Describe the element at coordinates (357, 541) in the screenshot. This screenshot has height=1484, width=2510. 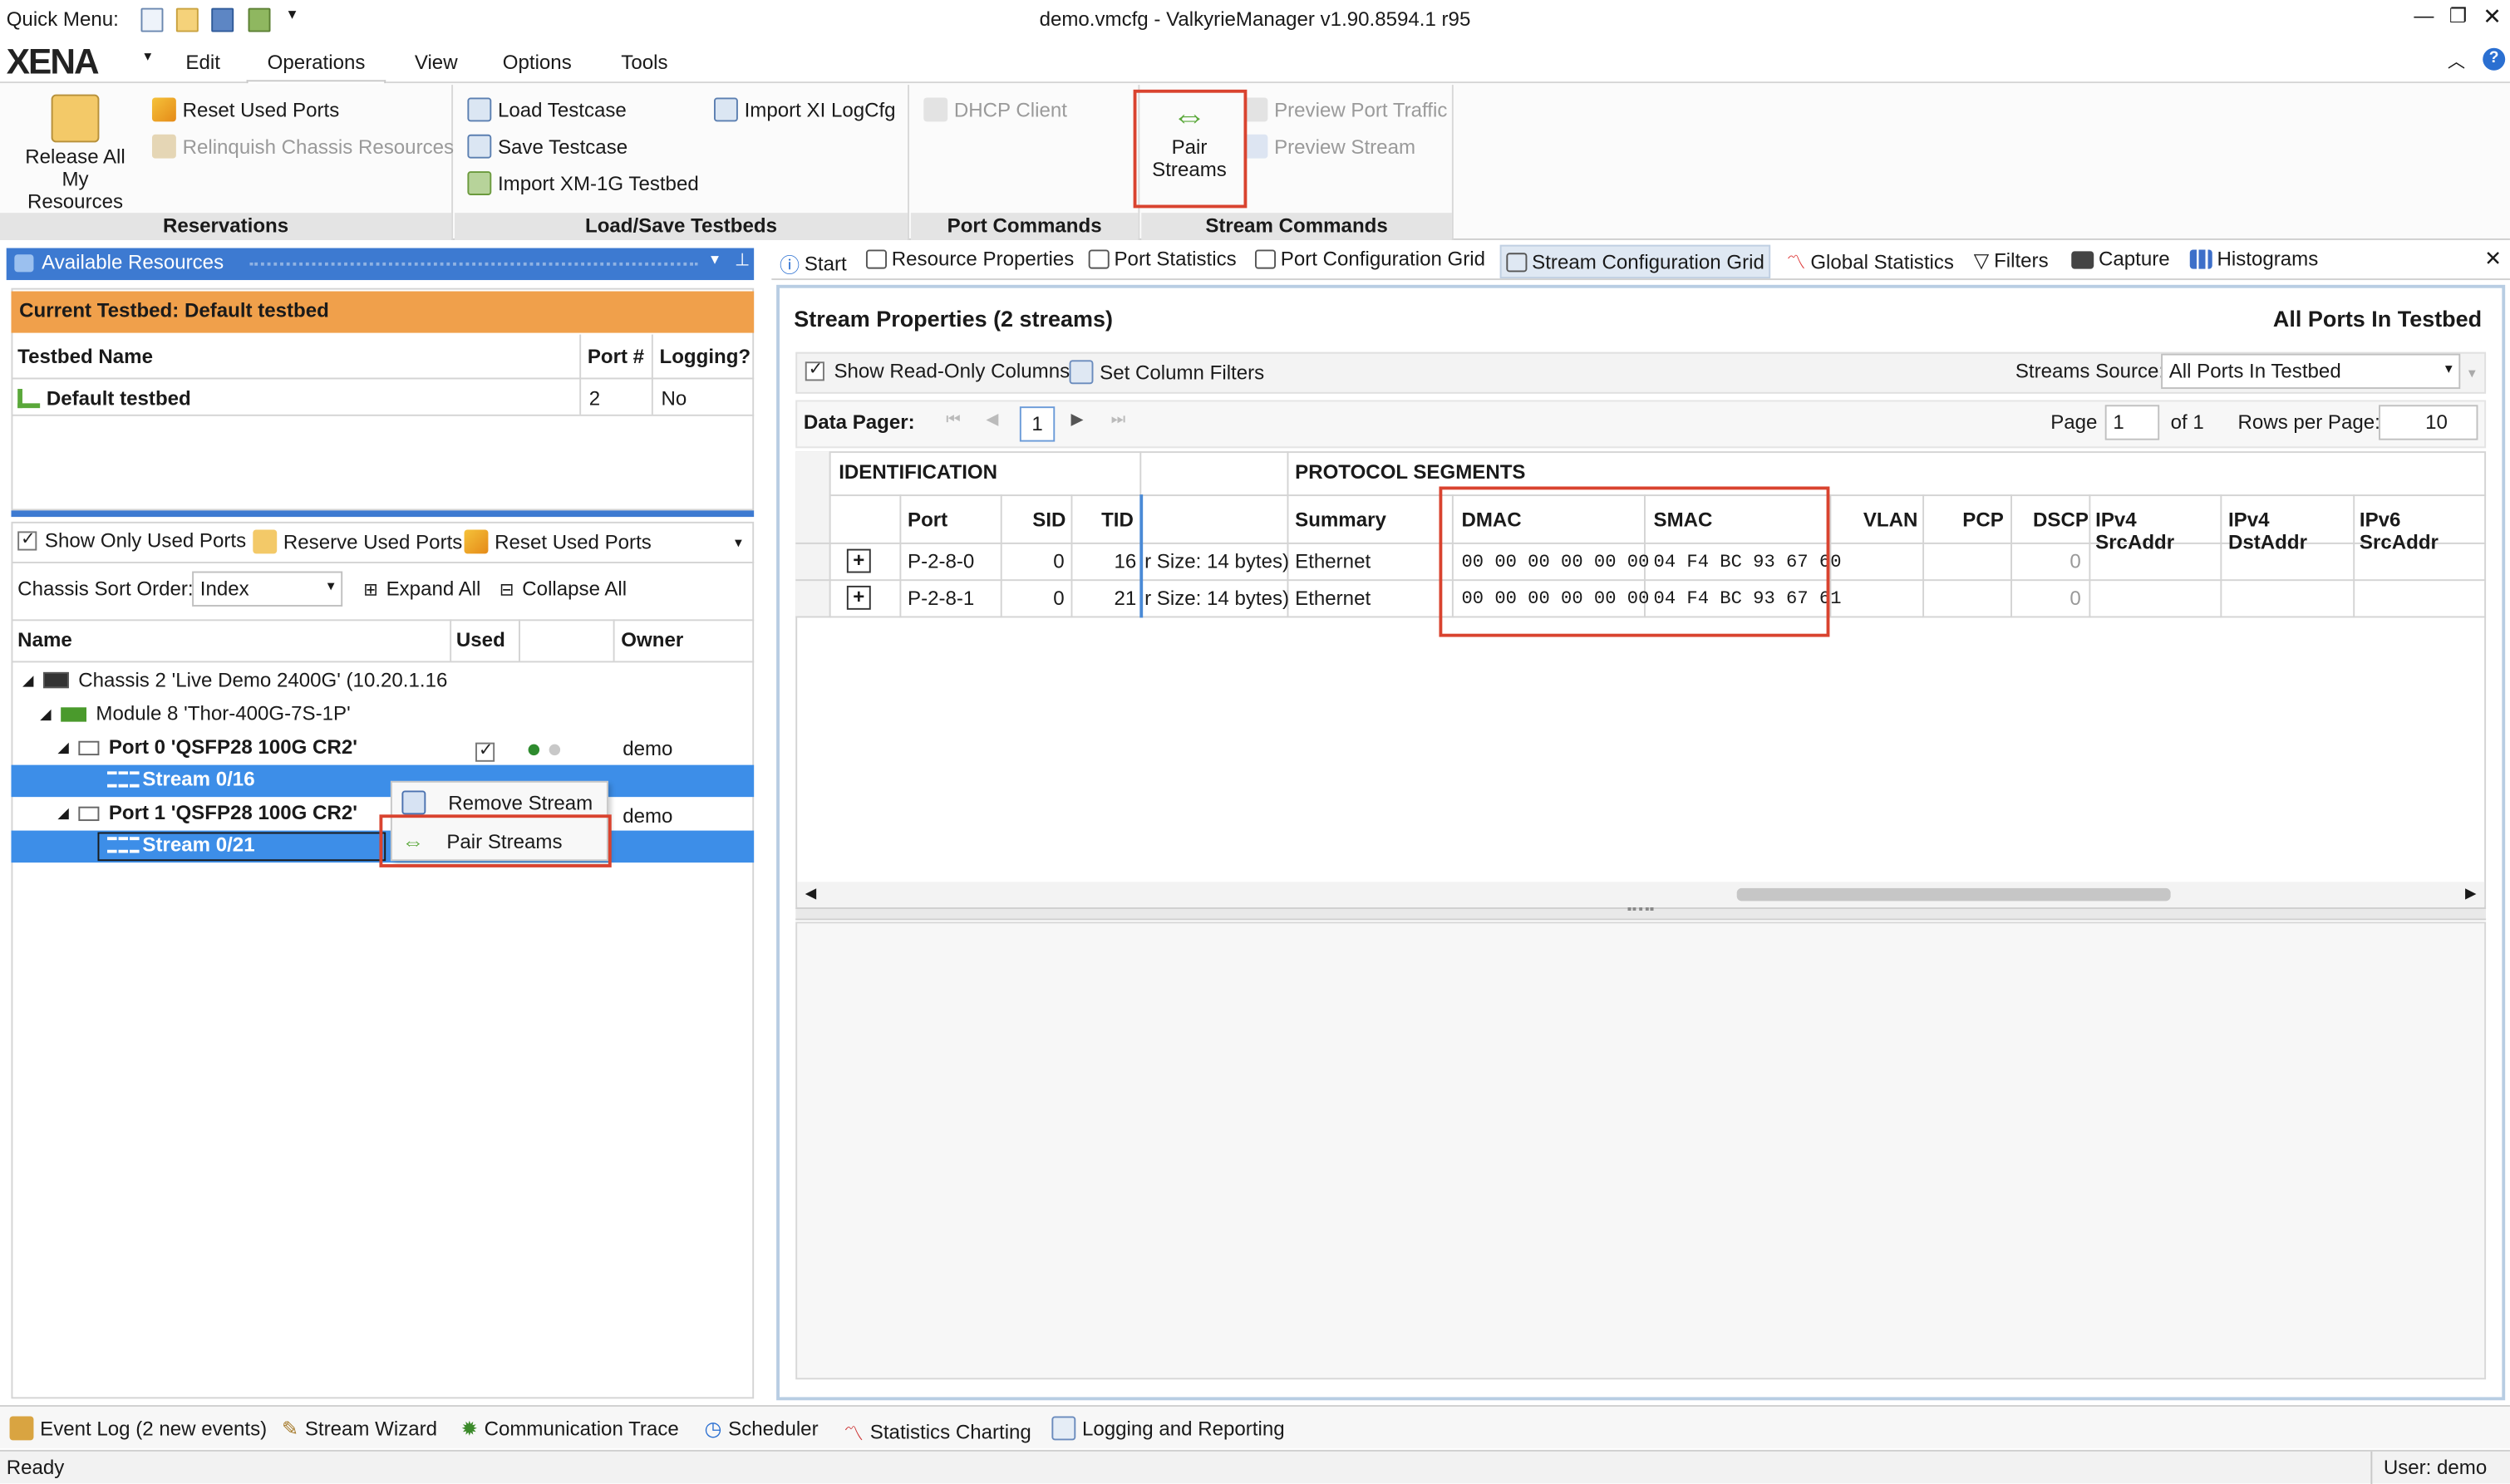
I see `reserve-used-ports-button: Reserve Used Ports` at that location.